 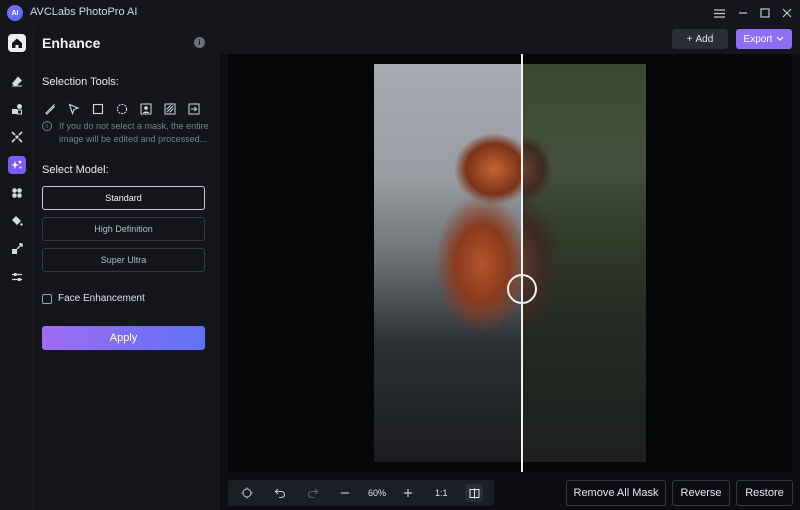 I want to click on undo-icon, so click(x=280, y=493).